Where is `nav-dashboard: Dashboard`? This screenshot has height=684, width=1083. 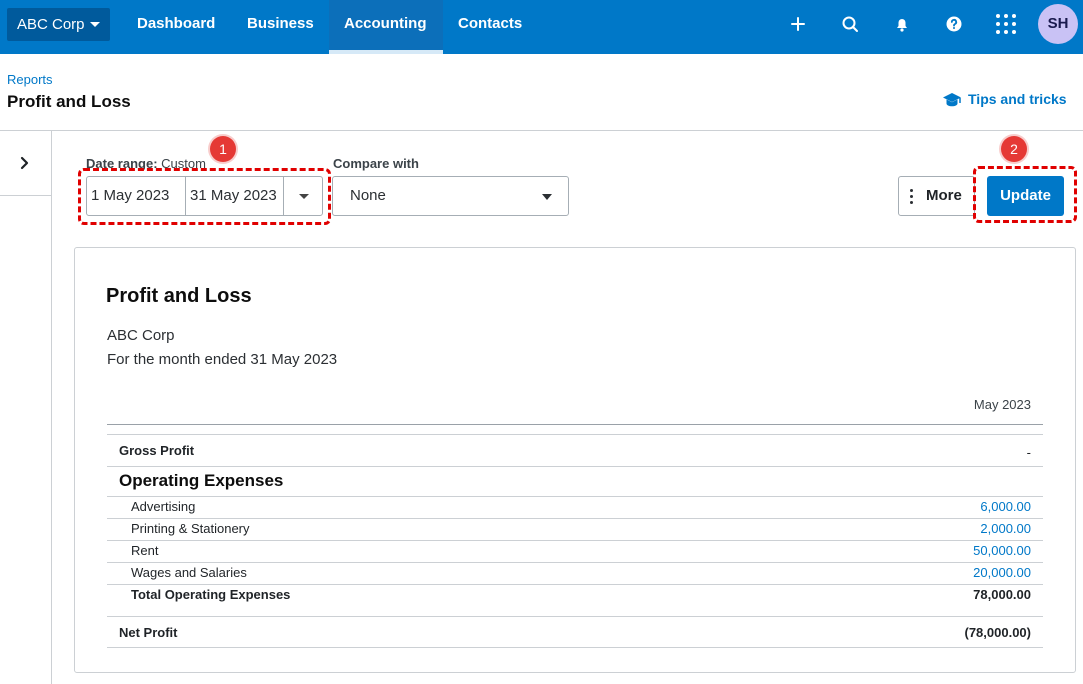
nav-dashboard: Dashboard is located at coordinates (176, 27).